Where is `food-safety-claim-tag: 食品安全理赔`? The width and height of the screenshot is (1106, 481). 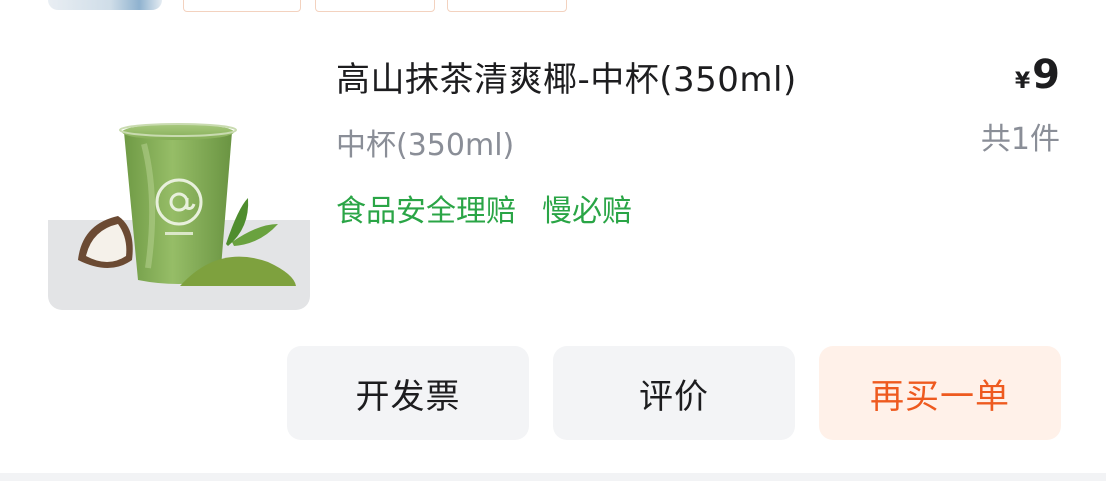 food-safety-claim-tag: 食品安全理赔 is located at coordinates (426, 211).